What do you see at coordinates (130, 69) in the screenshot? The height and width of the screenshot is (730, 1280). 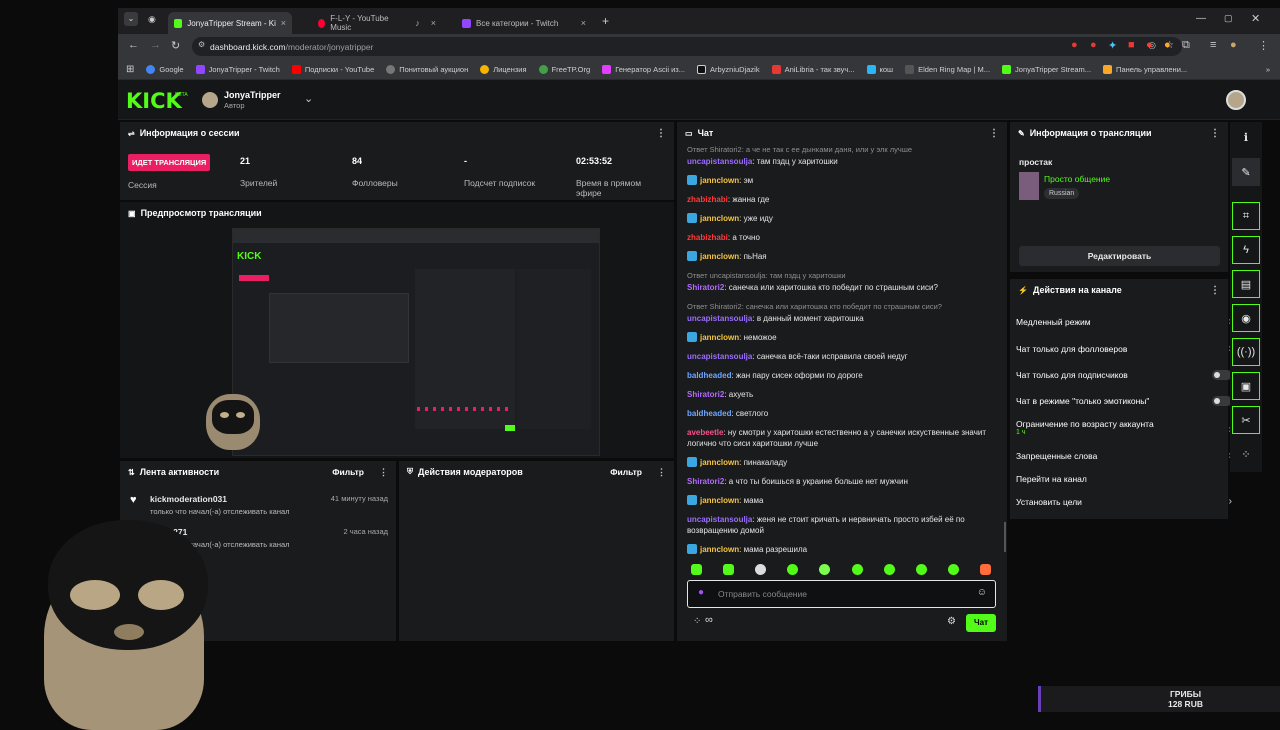 I see `apps-grid-icon: ⊞` at bounding box center [130, 69].